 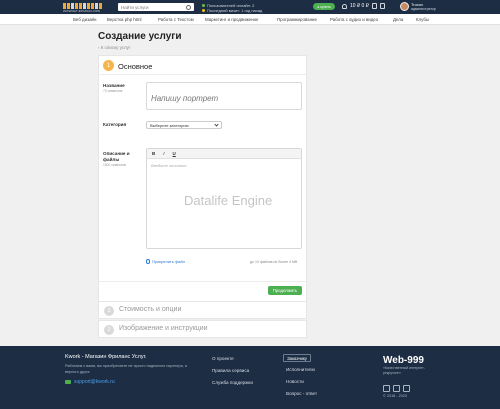 What do you see at coordinates (386, 388) in the screenshot?
I see `vk-icon` at bounding box center [386, 388].